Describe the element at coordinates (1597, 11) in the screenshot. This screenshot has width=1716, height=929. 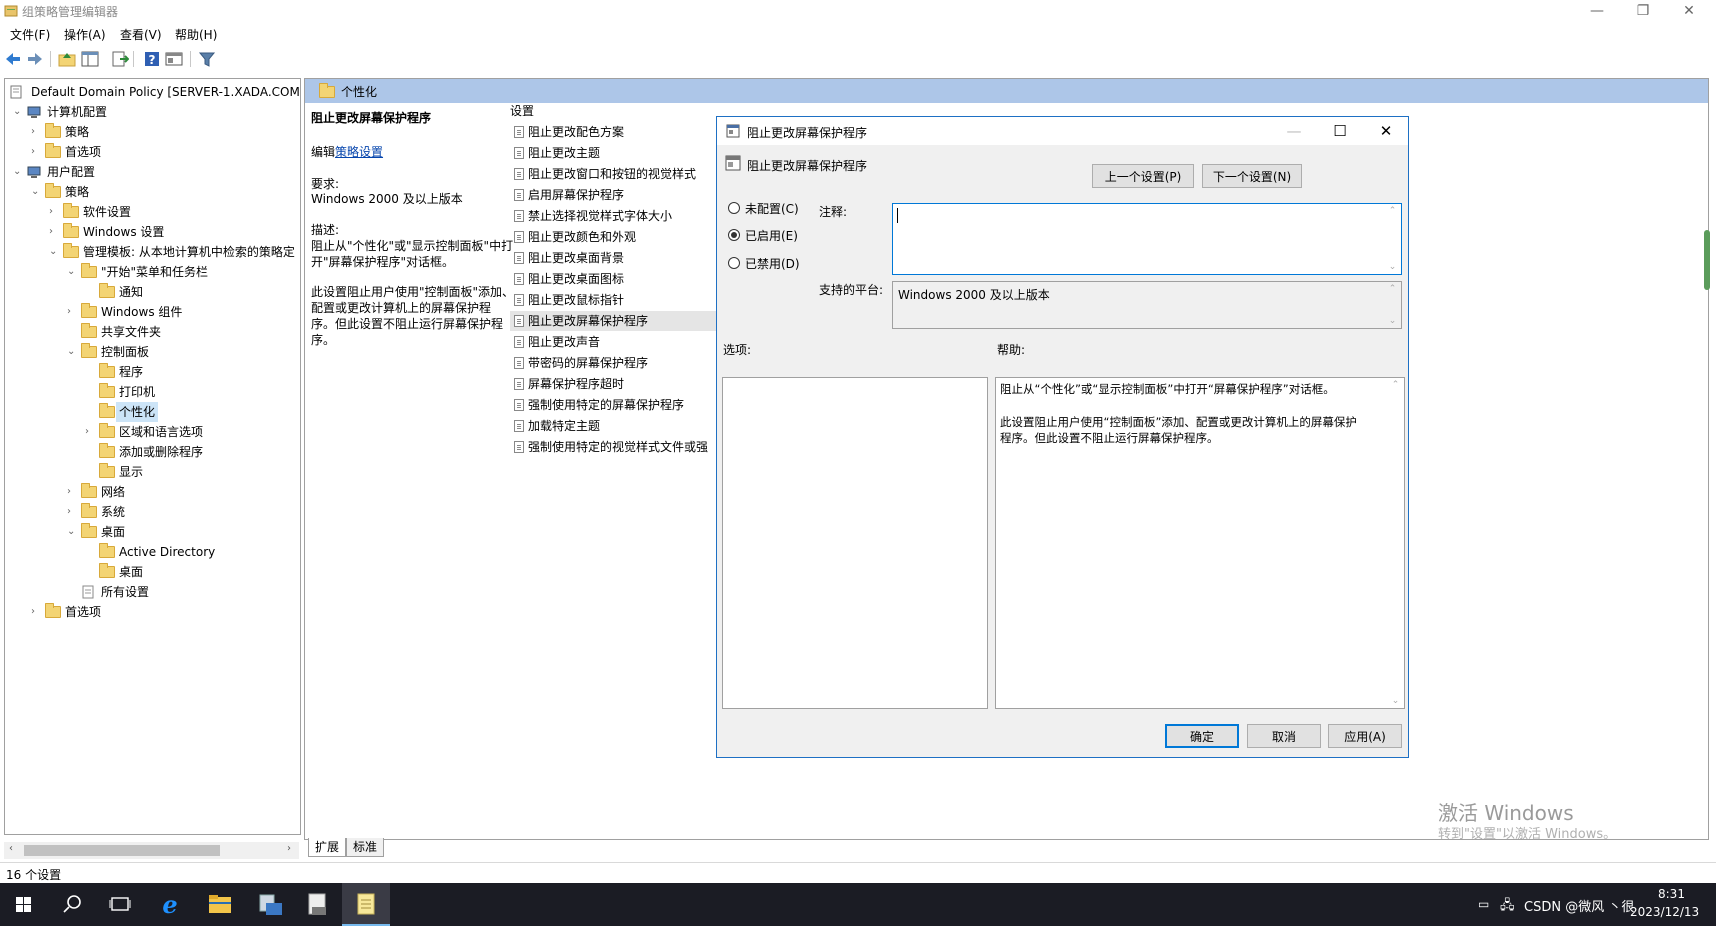
I see `minimize-button: —` at that location.